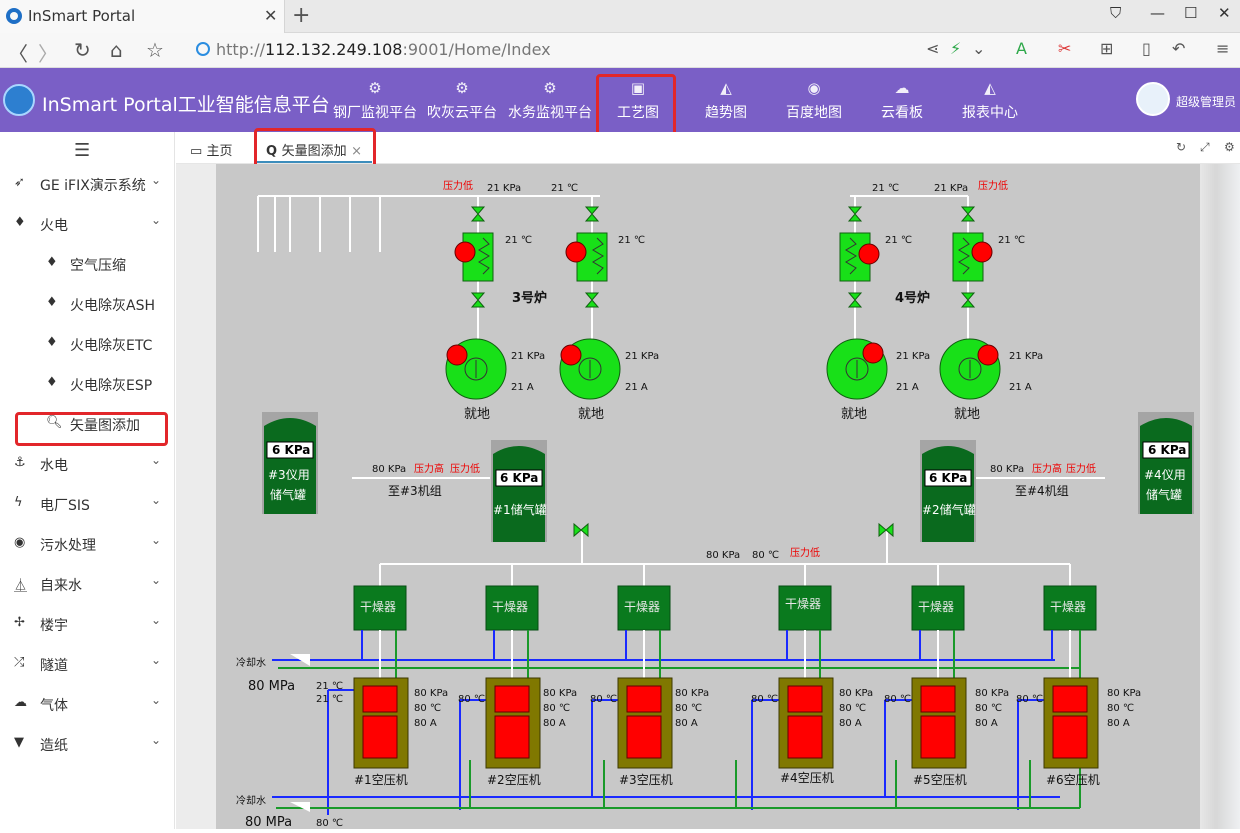  Describe the element at coordinates (87, 264) in the screenshot. I see `sidebar-item-air-compress: ♦ 空气压缩` at that location.